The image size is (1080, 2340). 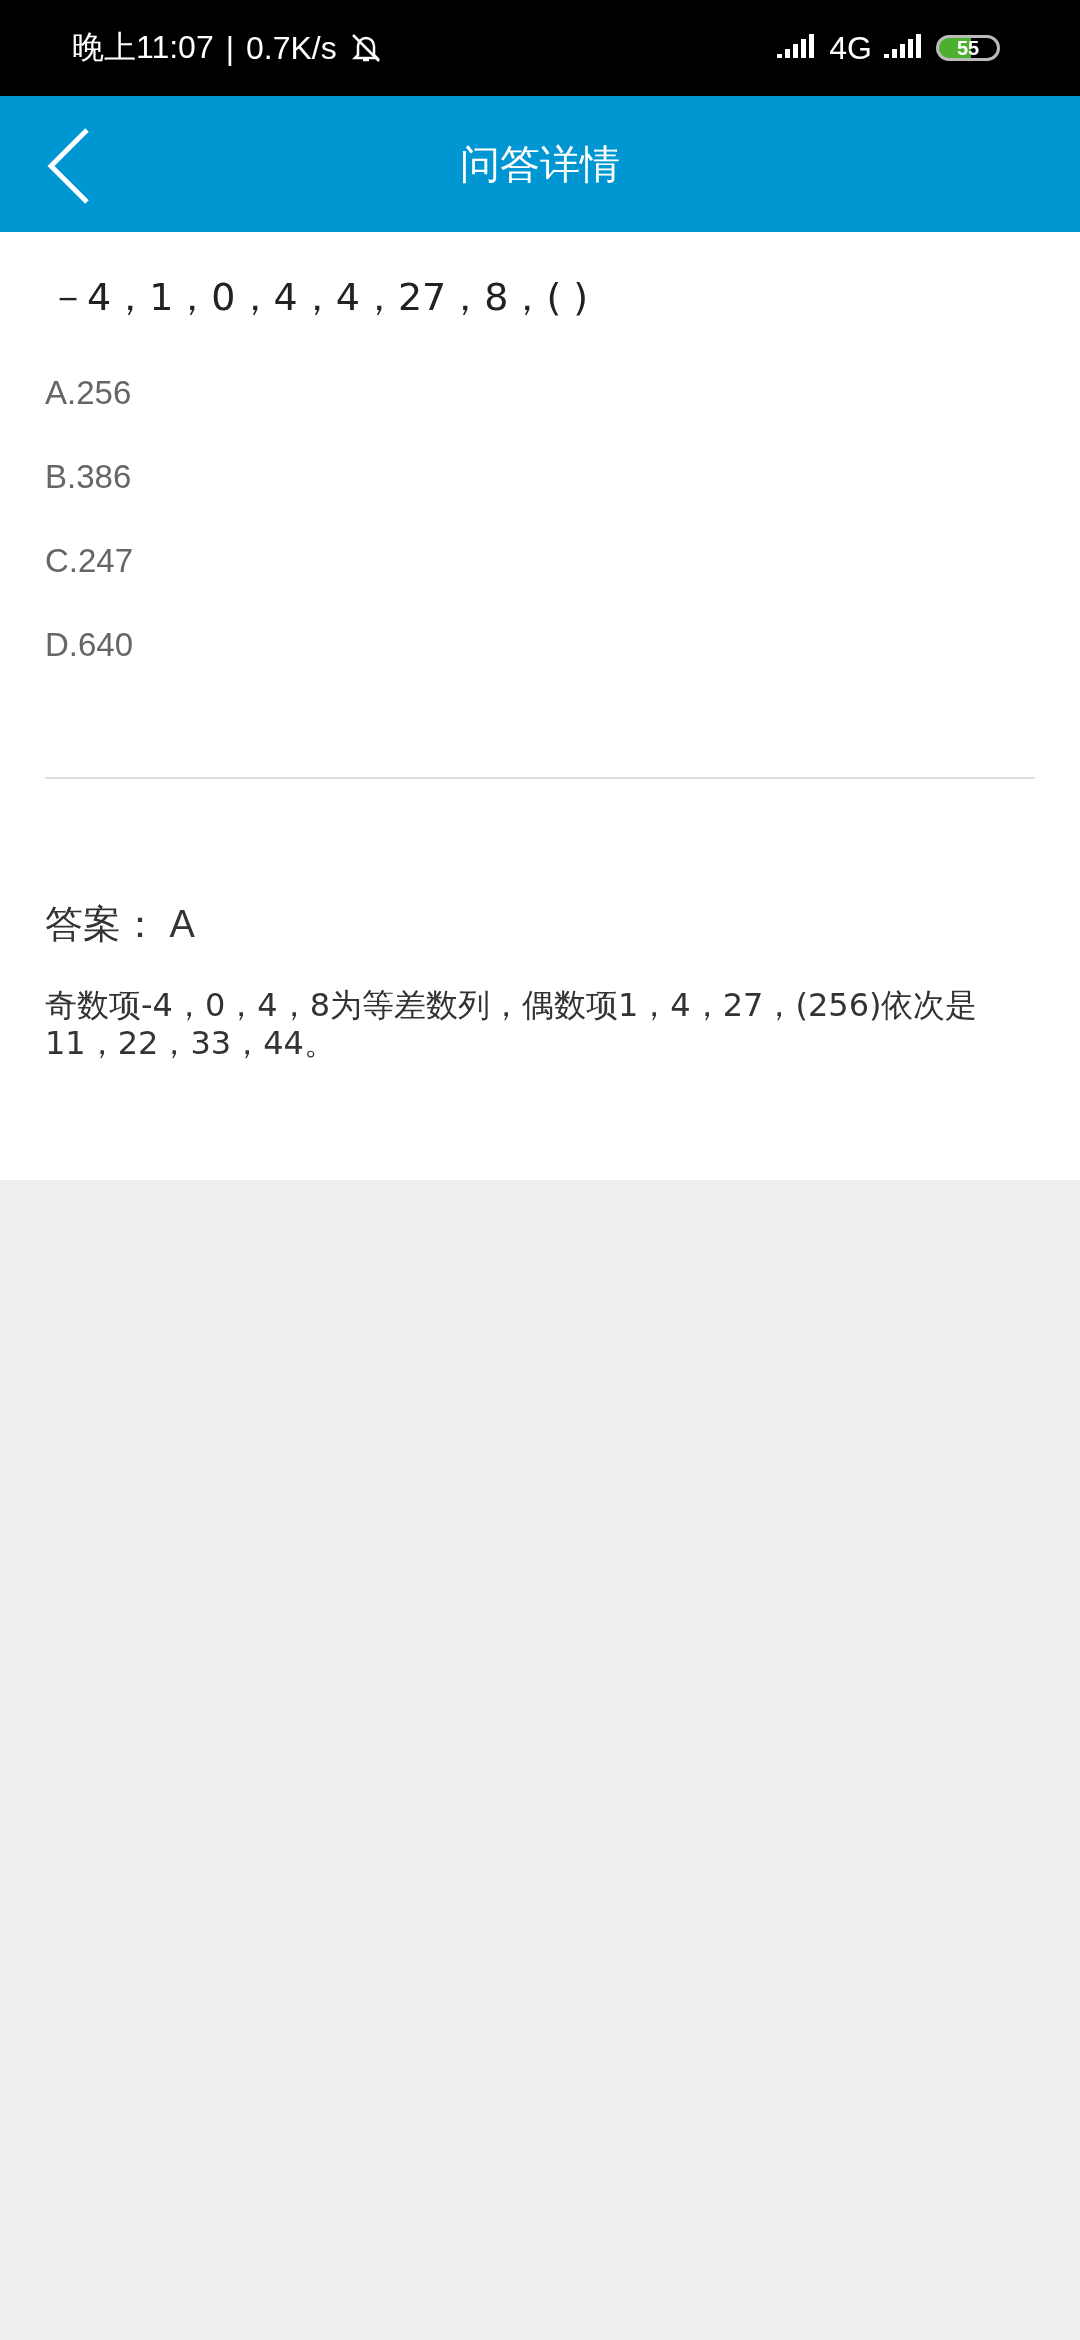 What do you see at coordinates (120, 924) in the screenshot?
I see `answer-text: 答案： A` at bounding box center [120, 924].